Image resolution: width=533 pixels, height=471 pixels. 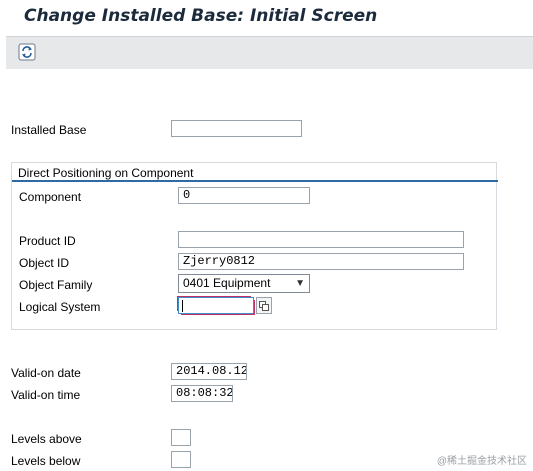 I want to click on object-family-label: Object Family, so click(x=56, y=285).